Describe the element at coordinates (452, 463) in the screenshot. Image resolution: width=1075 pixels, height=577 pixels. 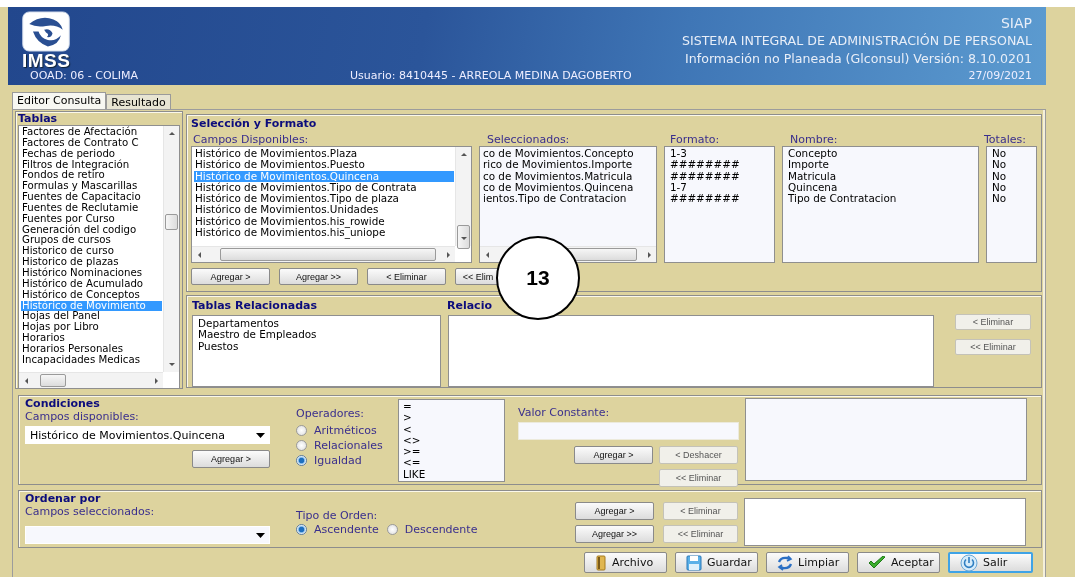
I see `list-item: <=` at that location.